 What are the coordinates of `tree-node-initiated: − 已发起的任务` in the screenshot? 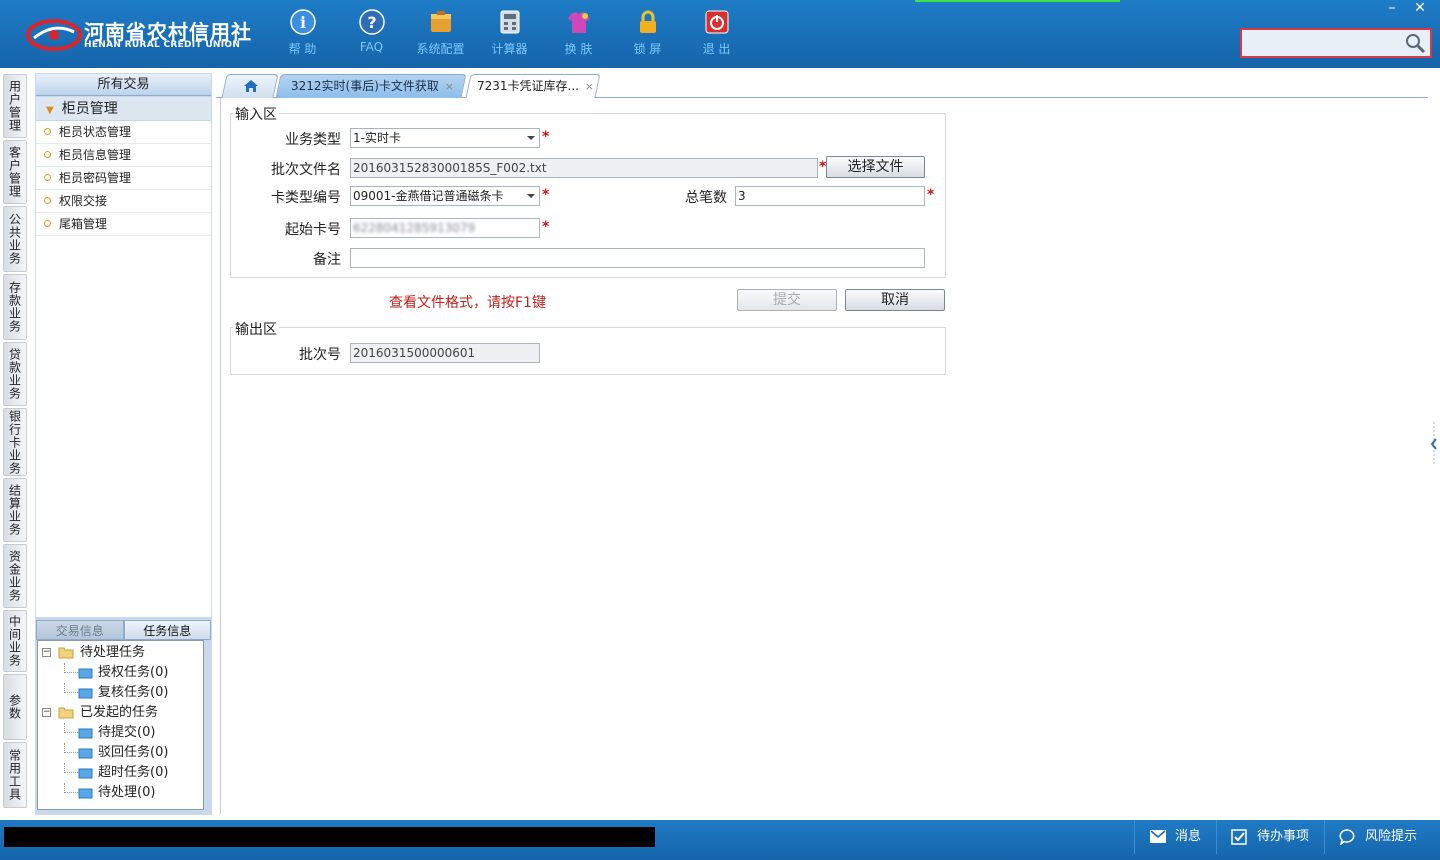 It's located at (120, 713).